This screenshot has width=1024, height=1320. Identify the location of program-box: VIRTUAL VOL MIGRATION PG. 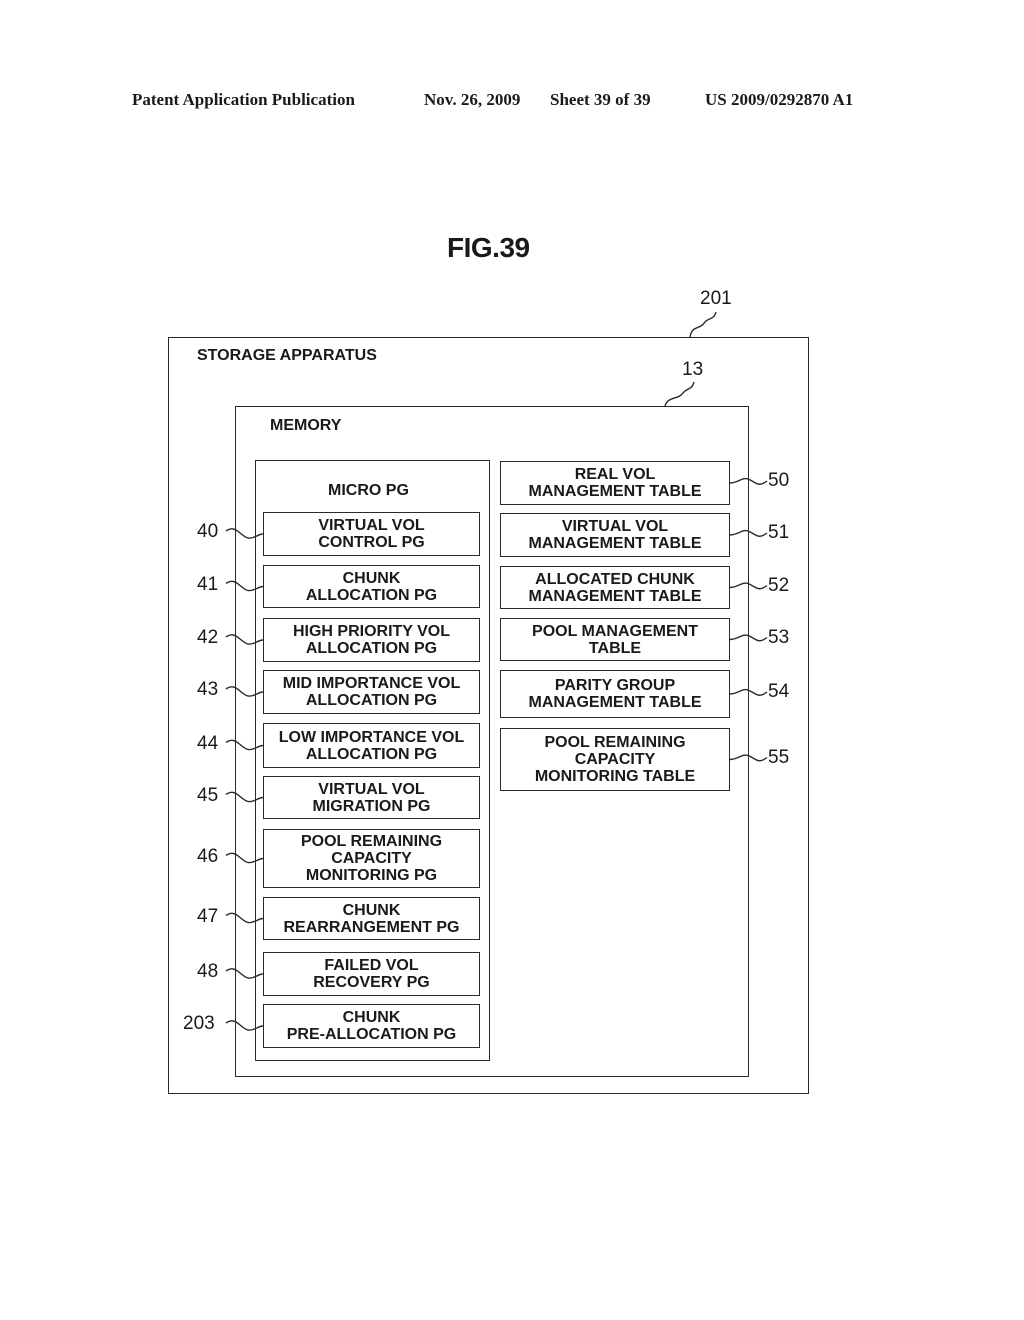
(371, 797).